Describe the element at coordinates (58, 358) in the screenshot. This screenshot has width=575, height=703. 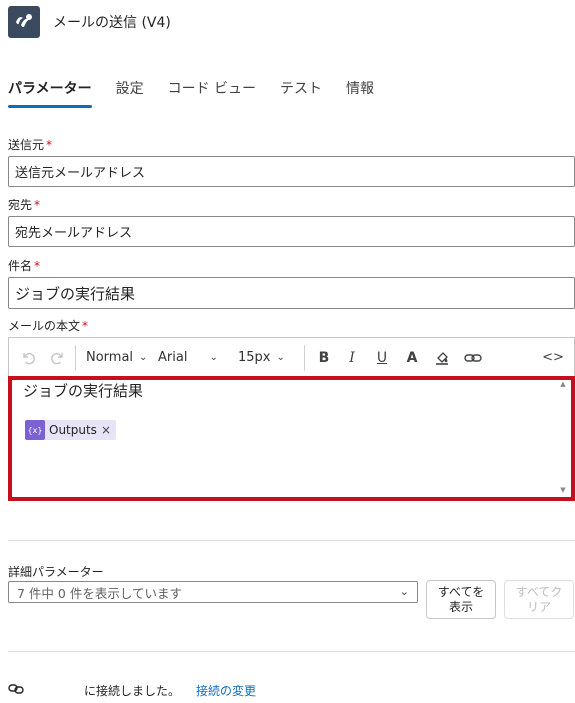
I see `redo-icon` at that location.